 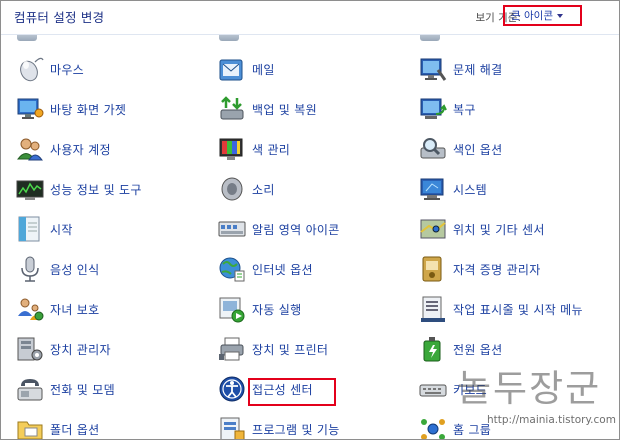 What do you see at coordinates (67, 69) in the screenshot?
I see `item-label: 마우스` at bounding box center [67, 69].